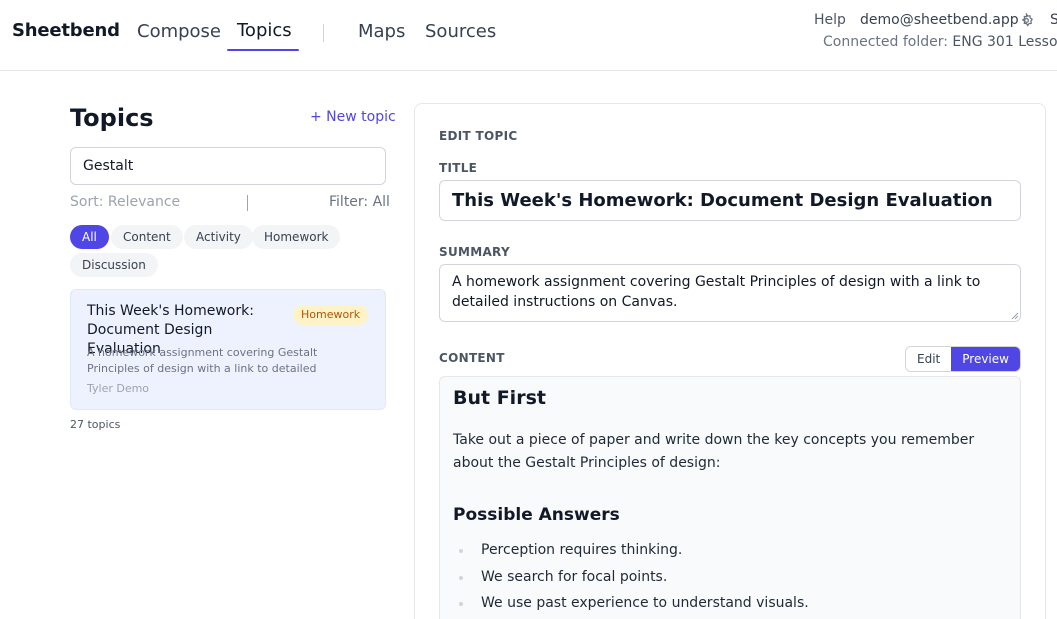 This screenshot has height=619, width=1057. I want to click on nav-sources: Sources, so click(460, 31).